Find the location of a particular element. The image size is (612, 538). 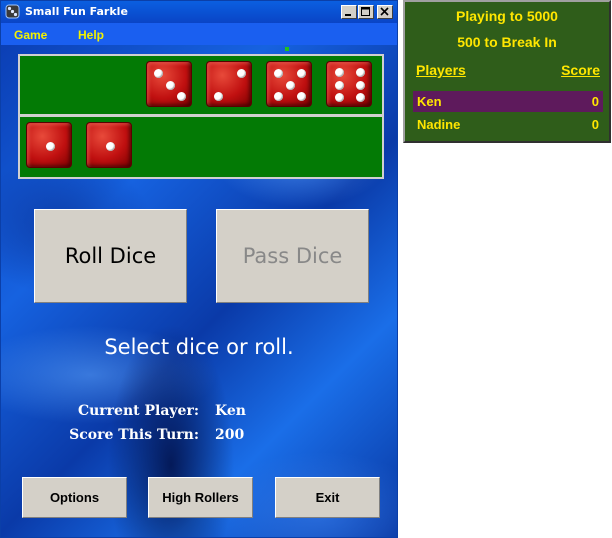

dice-panel is located at coordinates (201, 116).